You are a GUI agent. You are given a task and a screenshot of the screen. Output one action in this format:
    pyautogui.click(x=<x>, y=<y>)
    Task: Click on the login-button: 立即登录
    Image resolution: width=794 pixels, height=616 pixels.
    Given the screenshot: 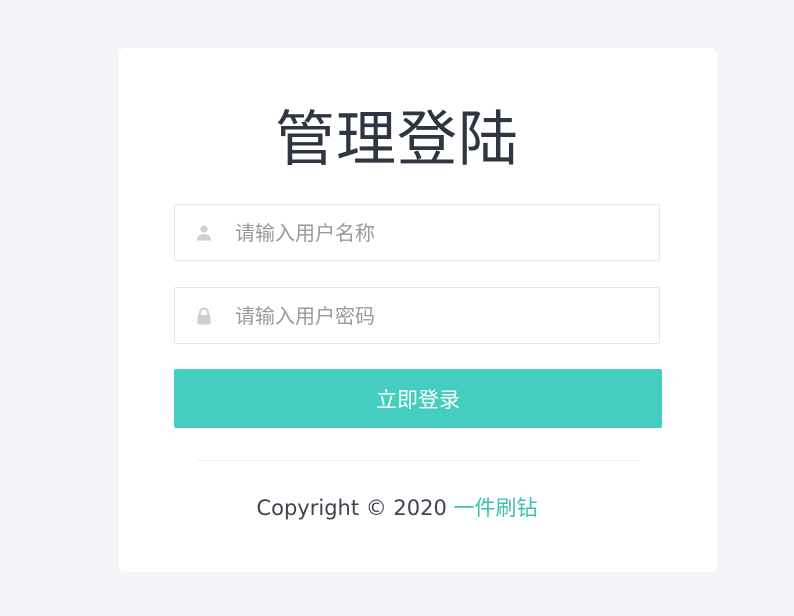 What is the action you would take?
    pyautogui.click(x=418, y=398)
    